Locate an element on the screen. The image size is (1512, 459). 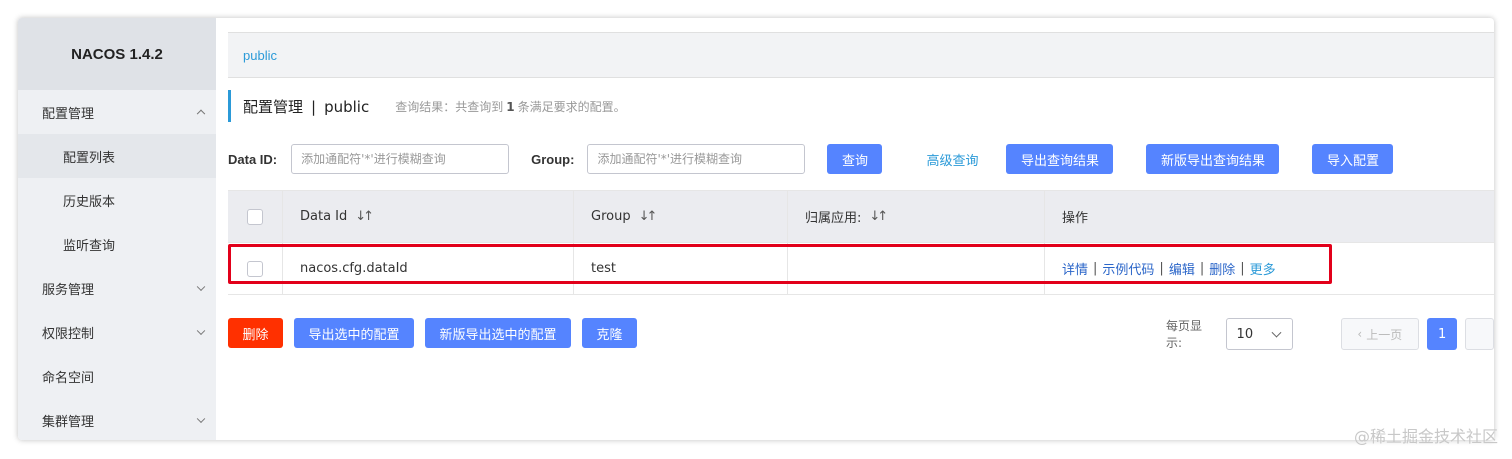
select-all-checkbox is located at coordinates (255, 216).